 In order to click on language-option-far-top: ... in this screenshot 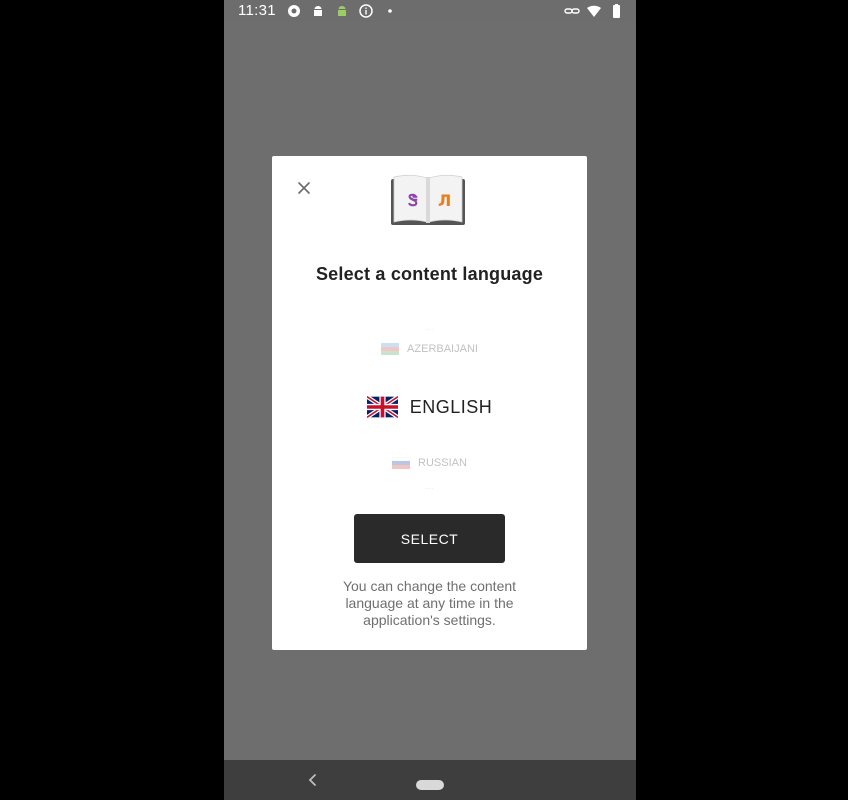, I will do `click(429, 327)`.